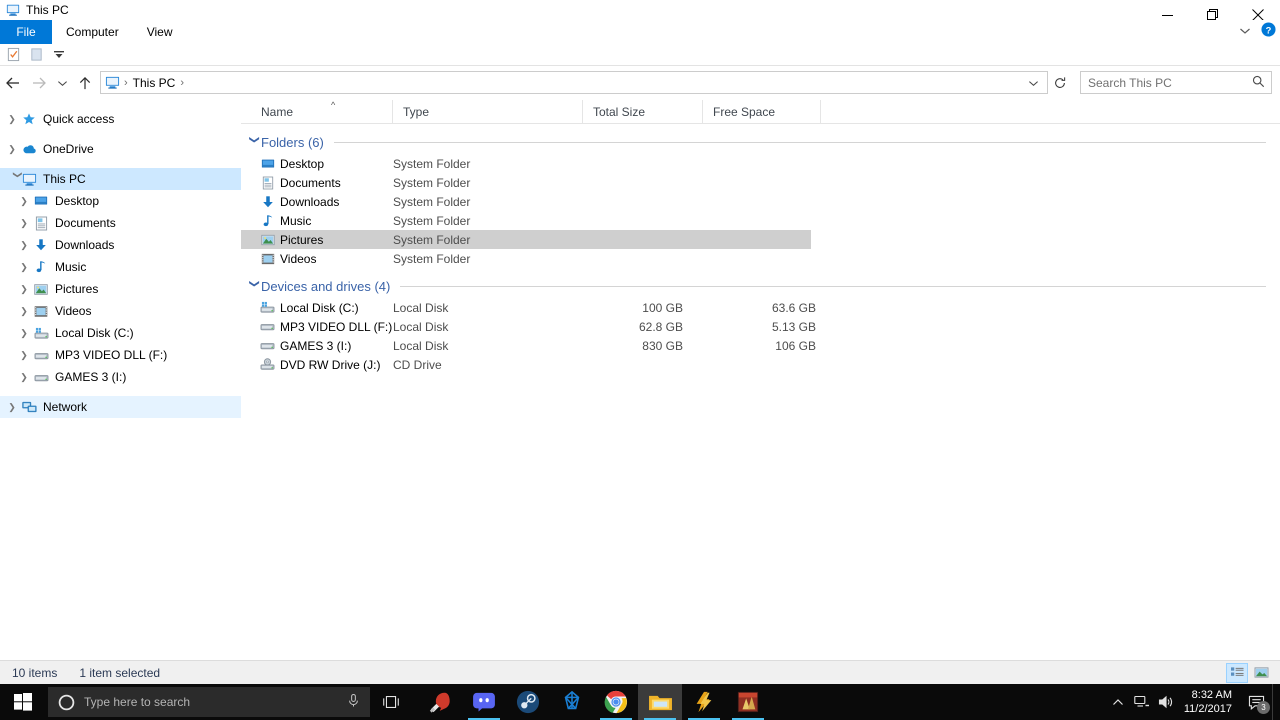 The width and height of the screenshot is (1280, 720). What do you see at coordinates (643, 111) in the screenshot?
I see `column-header-total-size: Total Size` at bounding box center [643, 111].